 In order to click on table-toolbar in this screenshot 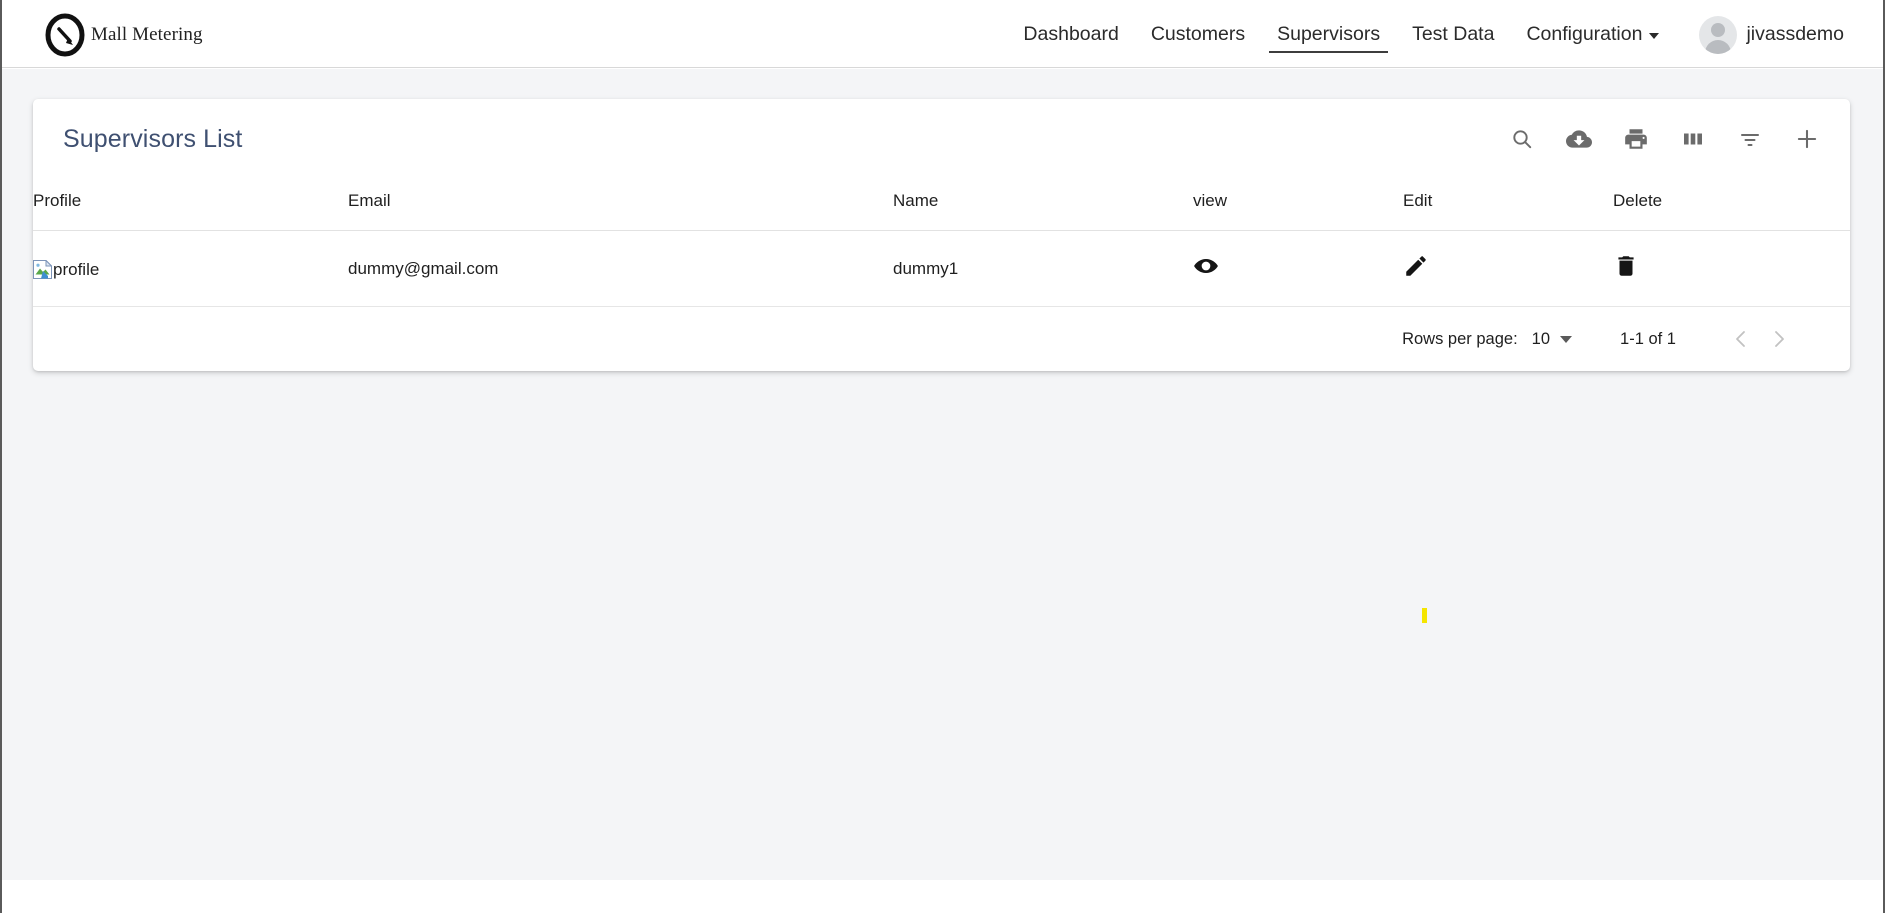, I will do `click(1664, 139)`.